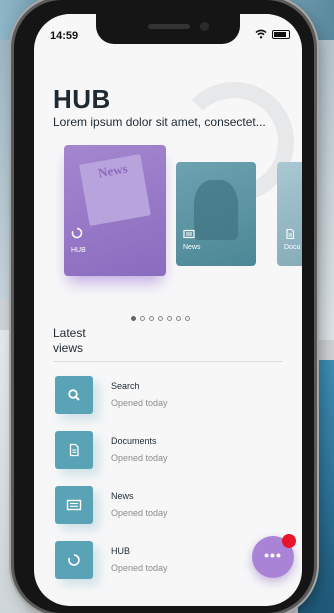 This screenshot has height=613, width=334. Describe the element at coordinates (324, 190) in the screenshot. I see `background-right-panel` at that location.